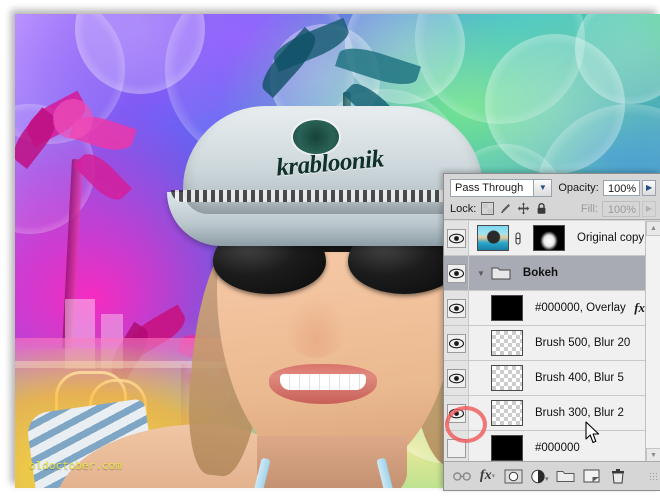 The height and width of the screenshot is (503, 660). I want to click on fill-input: 100%, so click(621, 208).